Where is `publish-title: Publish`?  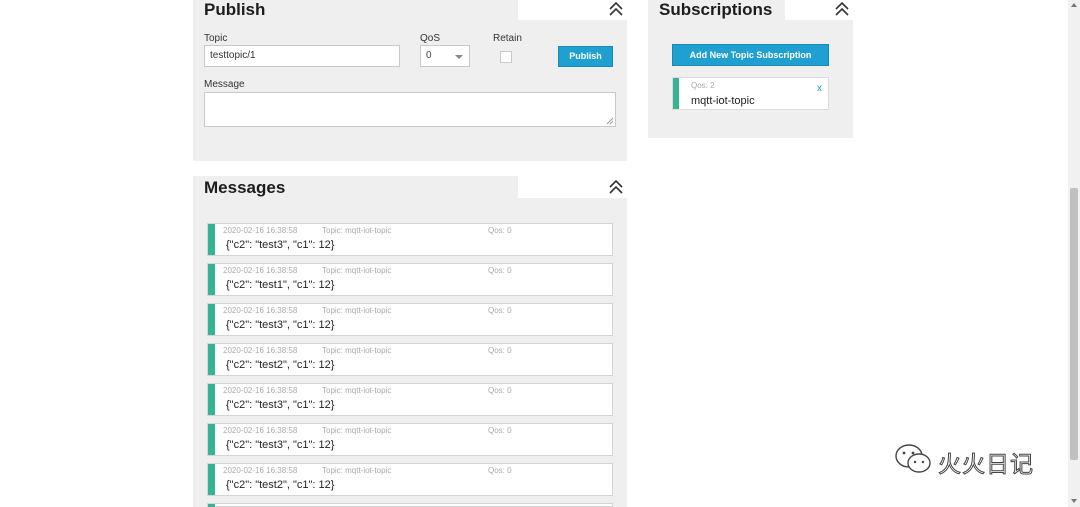
publish-title: Publish is located at coordinates (235, 9).